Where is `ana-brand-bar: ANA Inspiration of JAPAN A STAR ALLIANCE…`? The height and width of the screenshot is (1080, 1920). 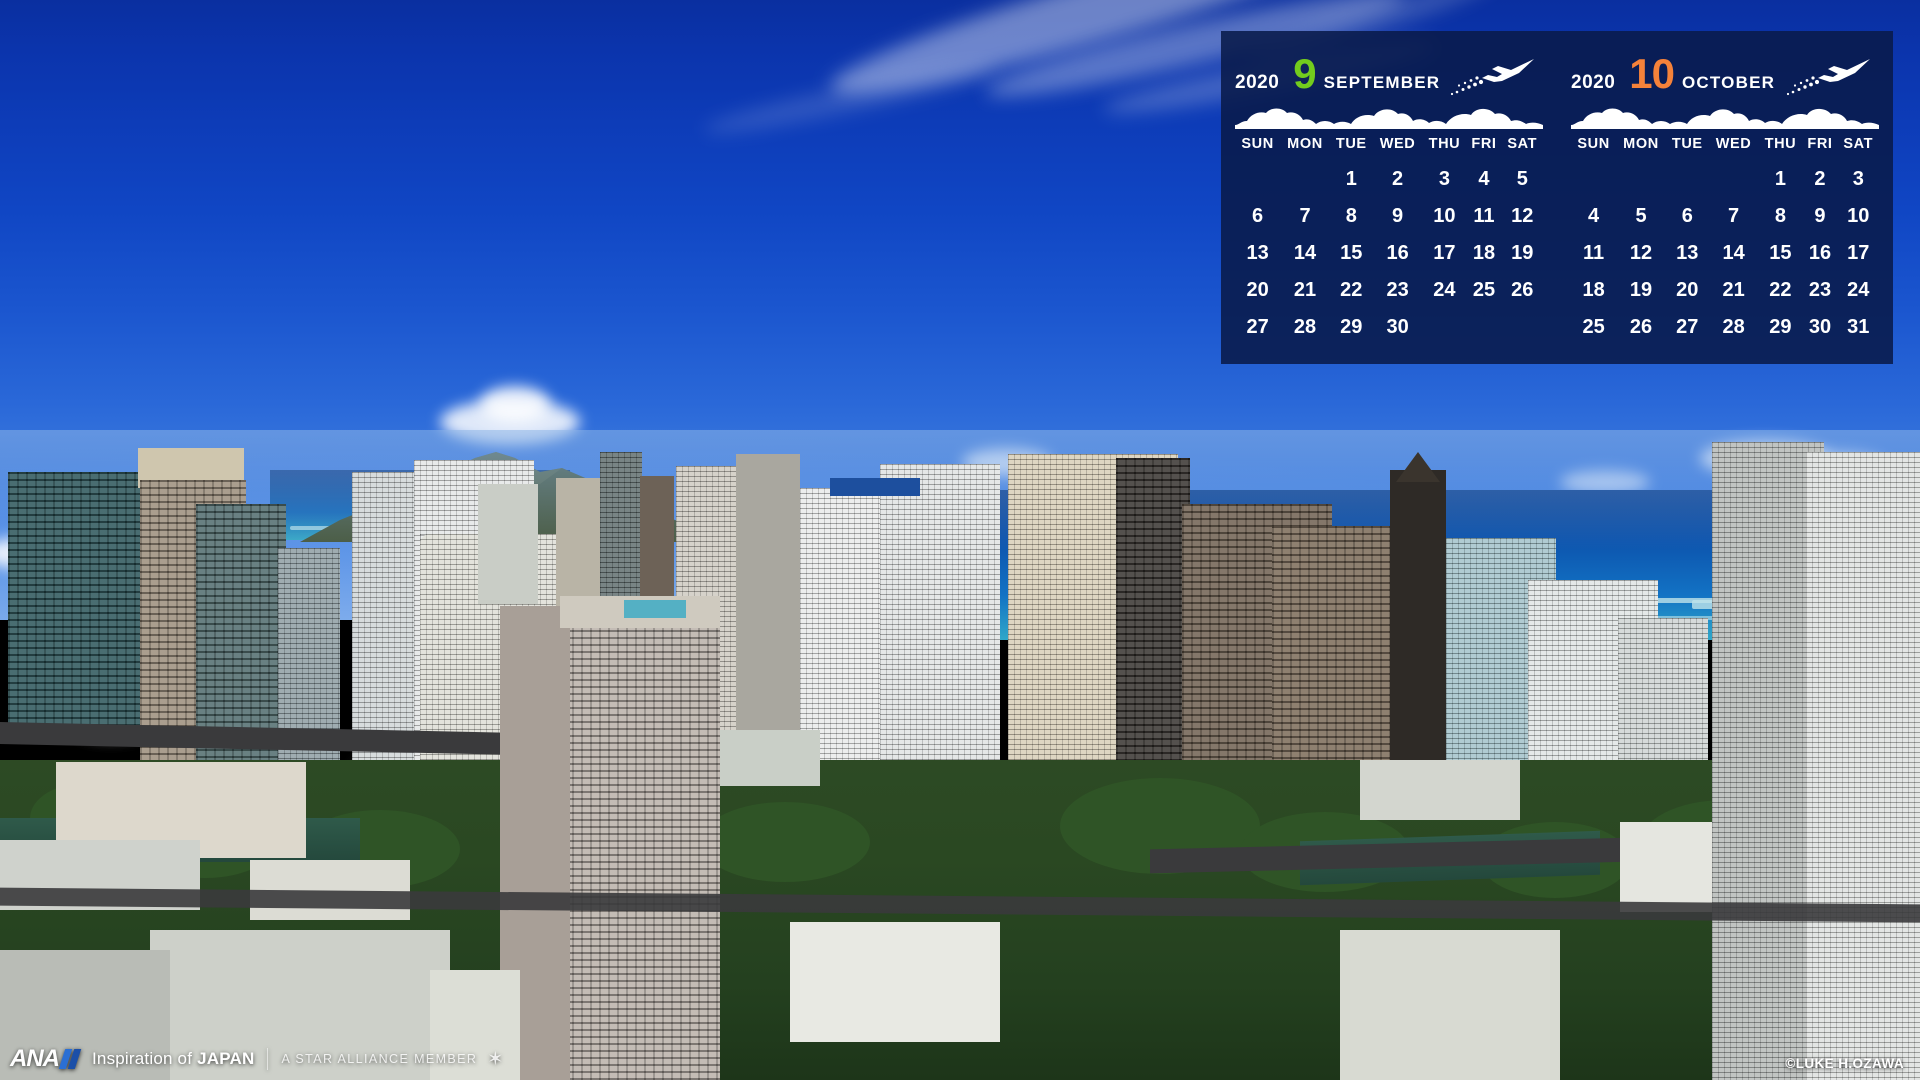 ana-brand-bar: ANA Inspiration of JAPAN A STAR ALLIANCE… is located at coordinates (256, 1059).